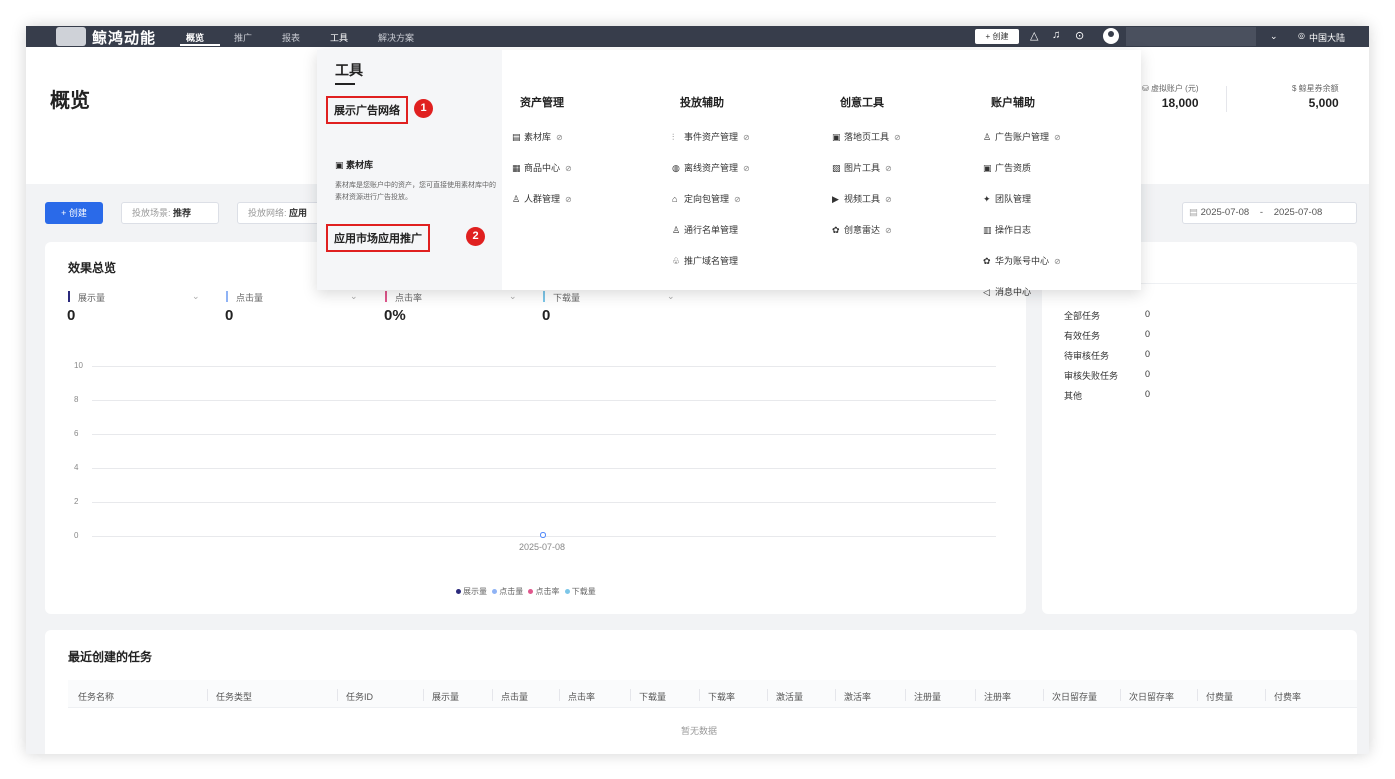 This screenshot has width=1395, height=779. Describe the element at coordinates (386, 296) in the screenshot. I see `metric-color-bar` at that location.